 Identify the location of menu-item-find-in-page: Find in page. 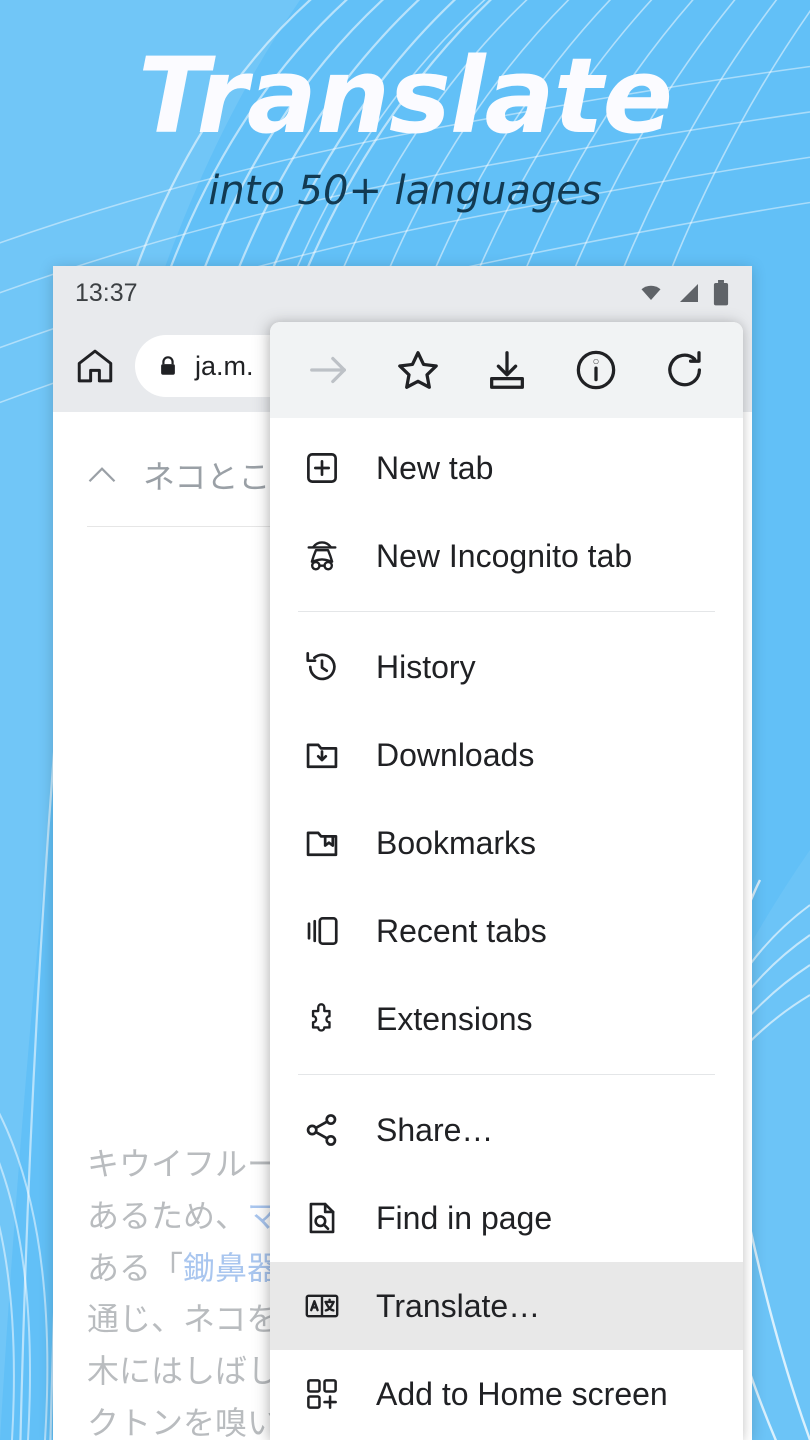
(506, 1218).